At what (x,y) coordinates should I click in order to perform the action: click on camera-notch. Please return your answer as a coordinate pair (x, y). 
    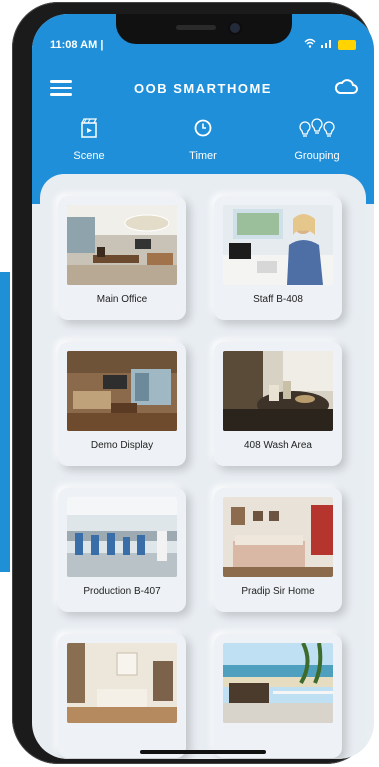
    Looking at the image, I should click on (204, 29).